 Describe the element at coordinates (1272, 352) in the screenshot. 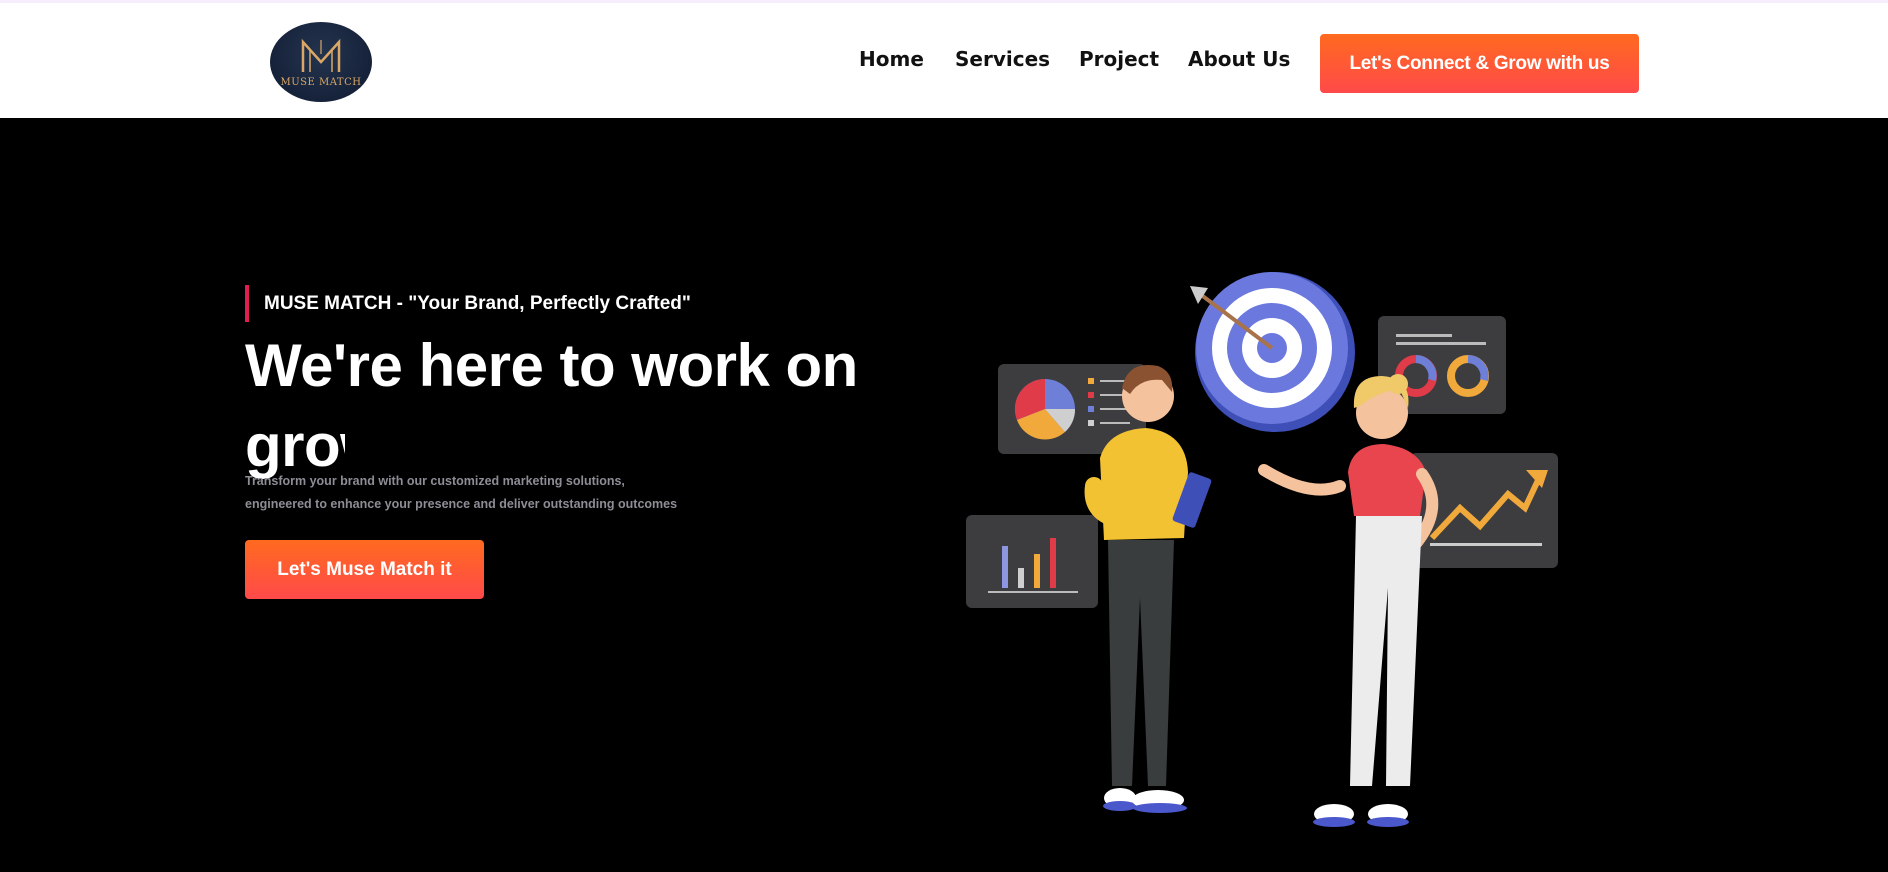

I see `target-icon` at that location.